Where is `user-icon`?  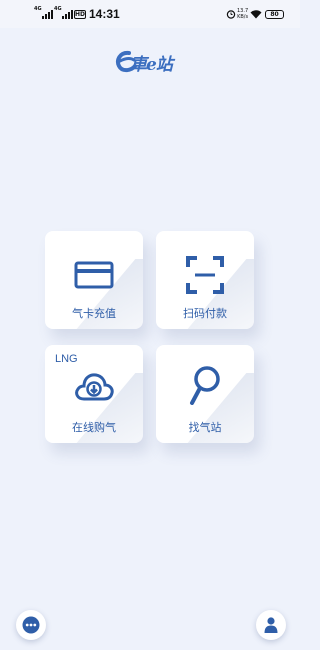
user-icon is located at coordinates (271, 625).